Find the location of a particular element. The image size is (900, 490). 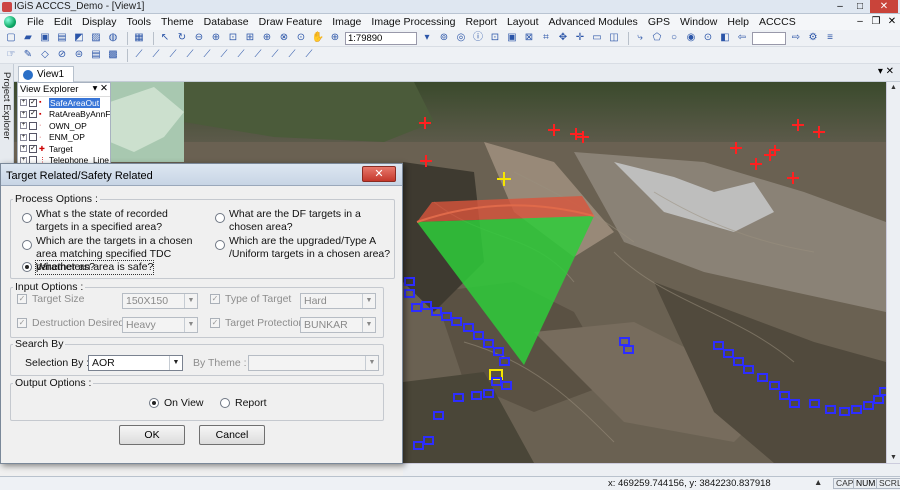

horizontal-scrollbar is located at coordinates (651, 469).